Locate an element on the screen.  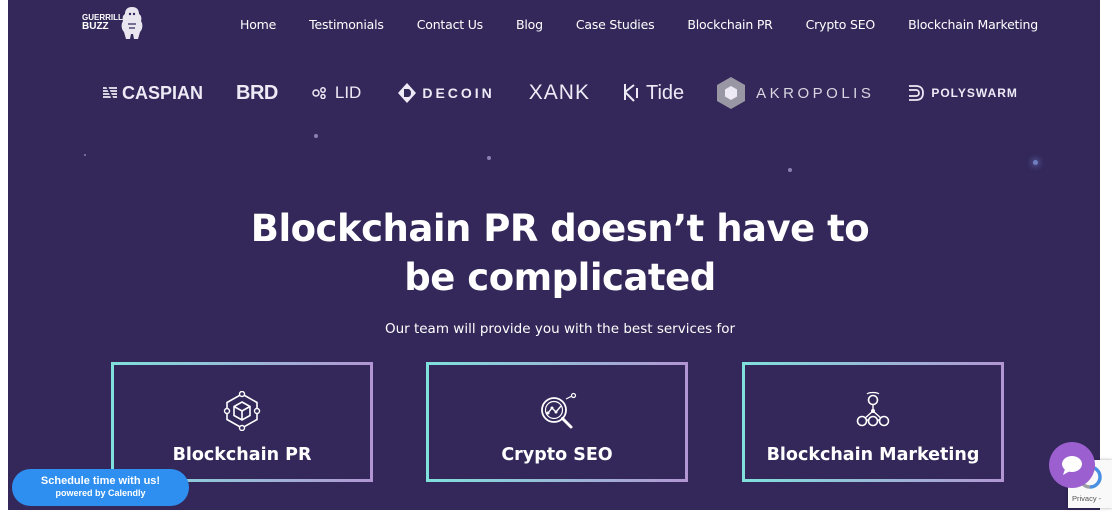
site-logo: GUERRILLA BUZZ is located at coordinates (113, 23).